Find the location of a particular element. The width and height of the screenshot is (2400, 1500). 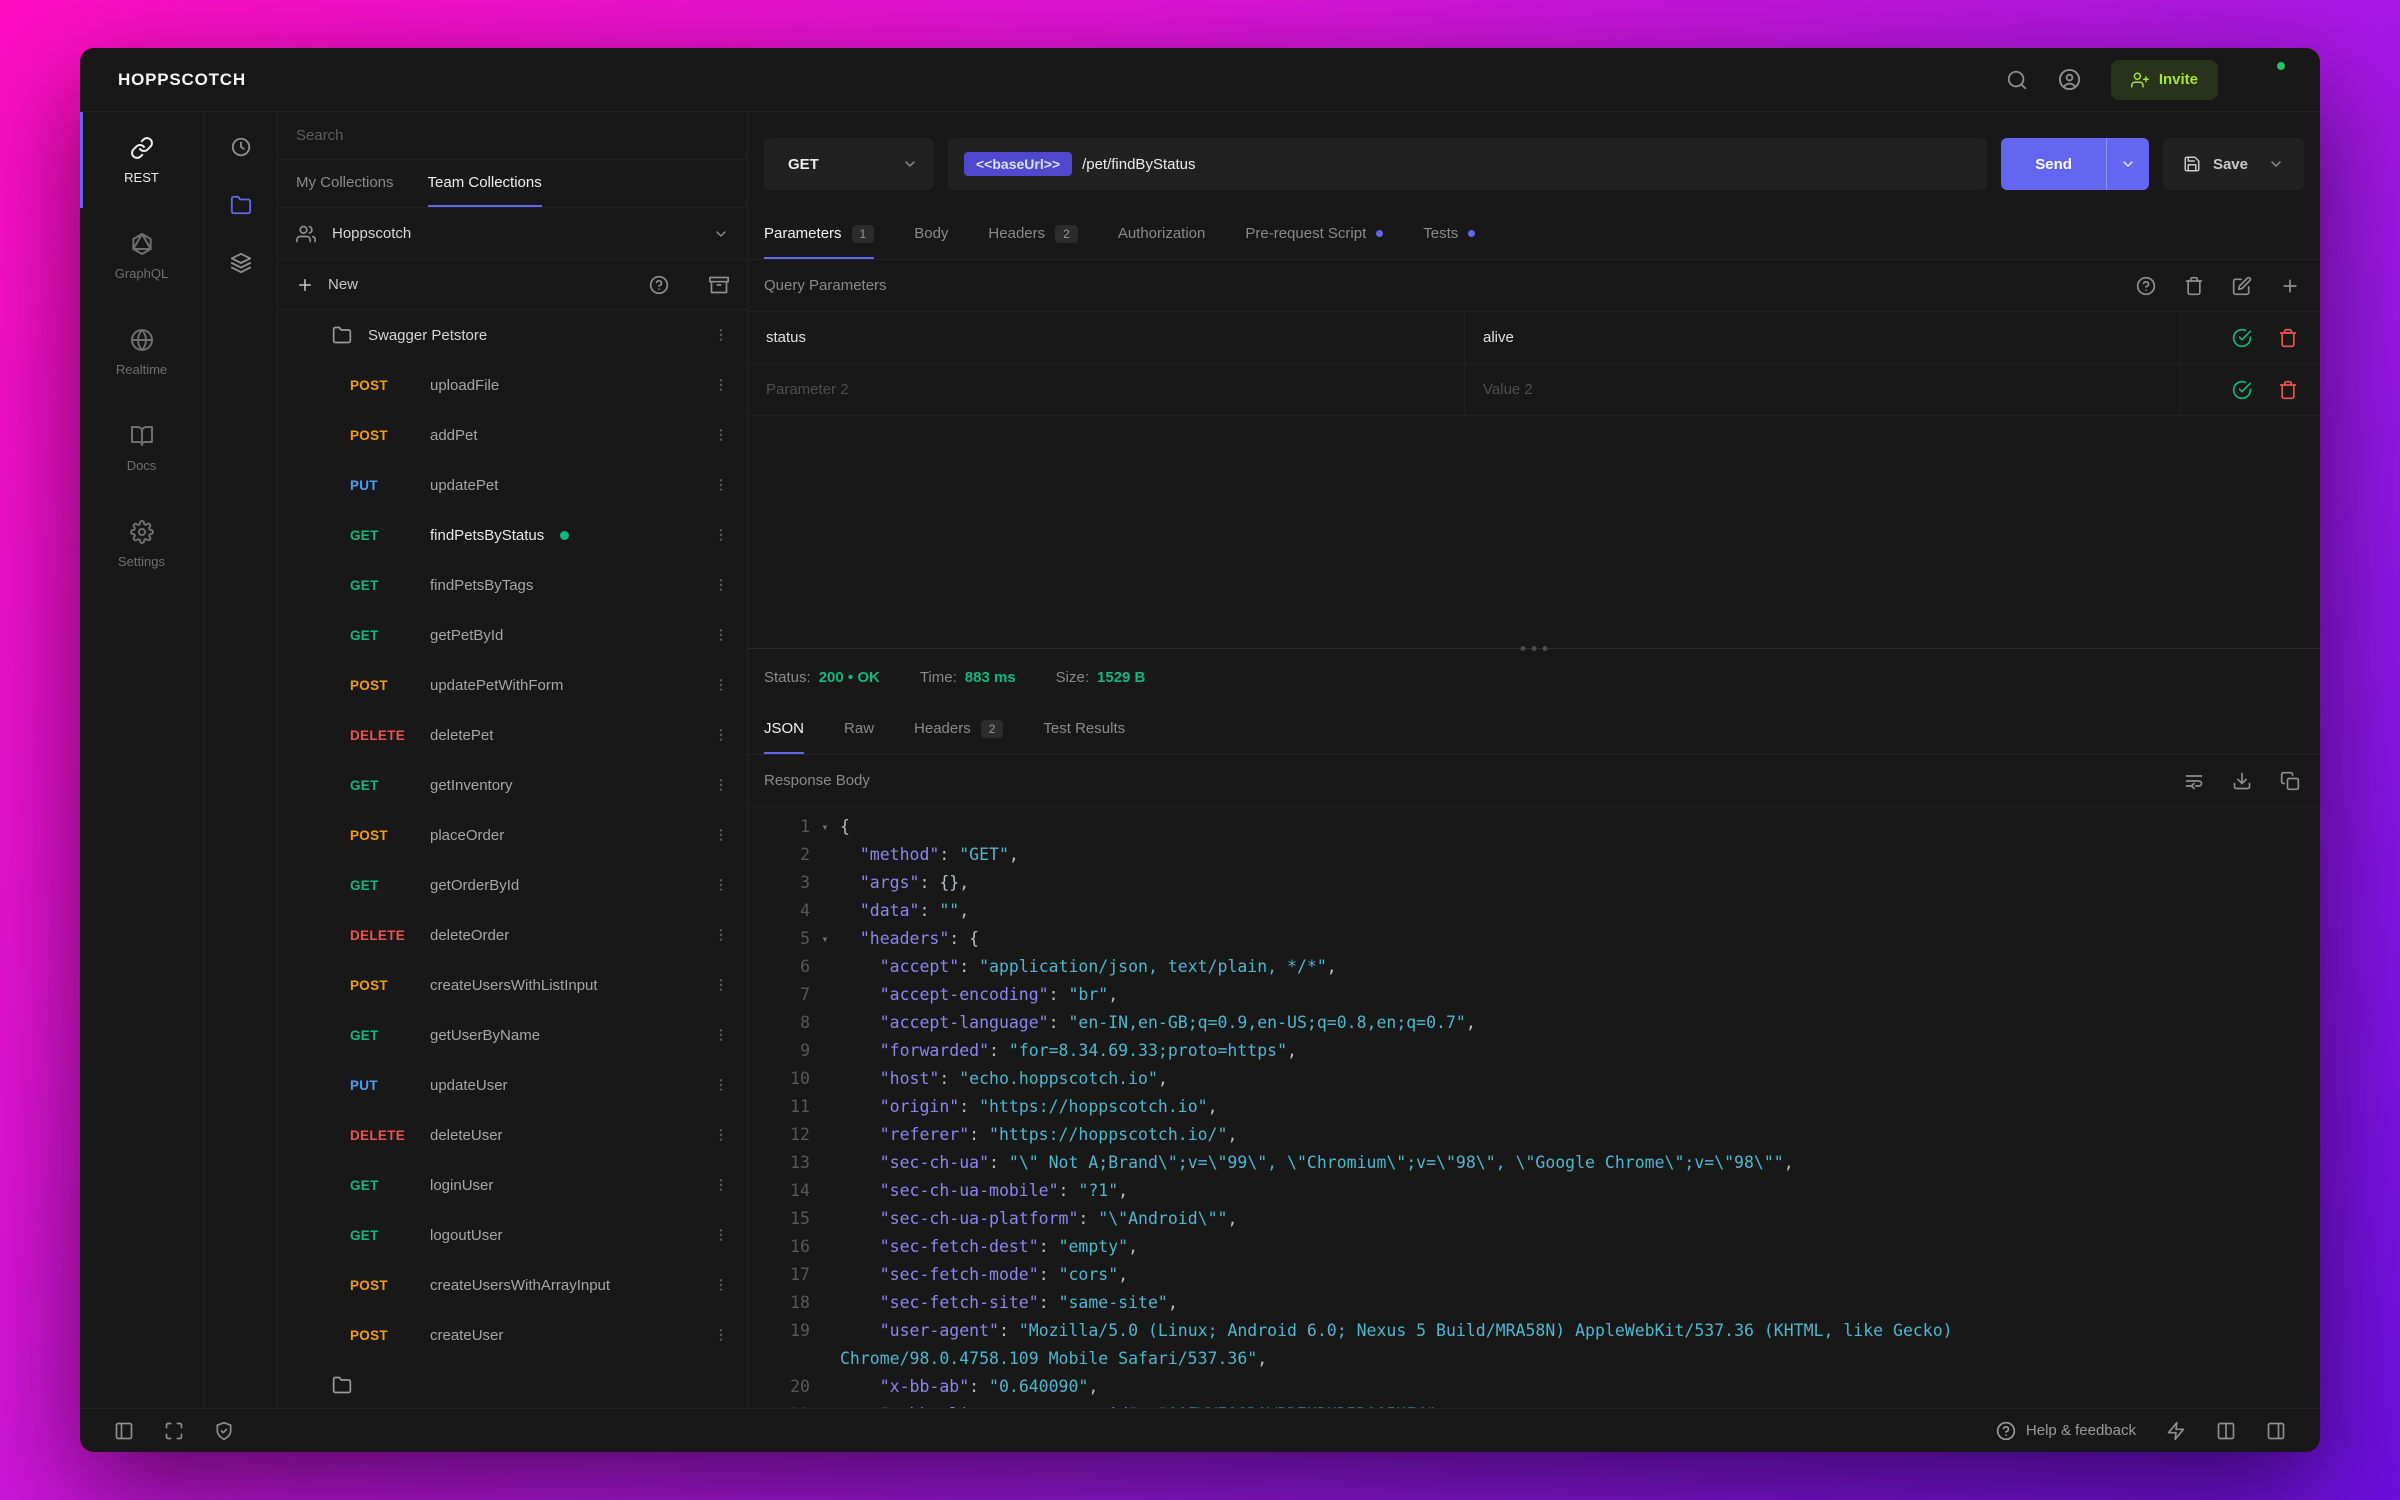

request-item: POST createUsersWithListInput is located at coordinates (512, 985).